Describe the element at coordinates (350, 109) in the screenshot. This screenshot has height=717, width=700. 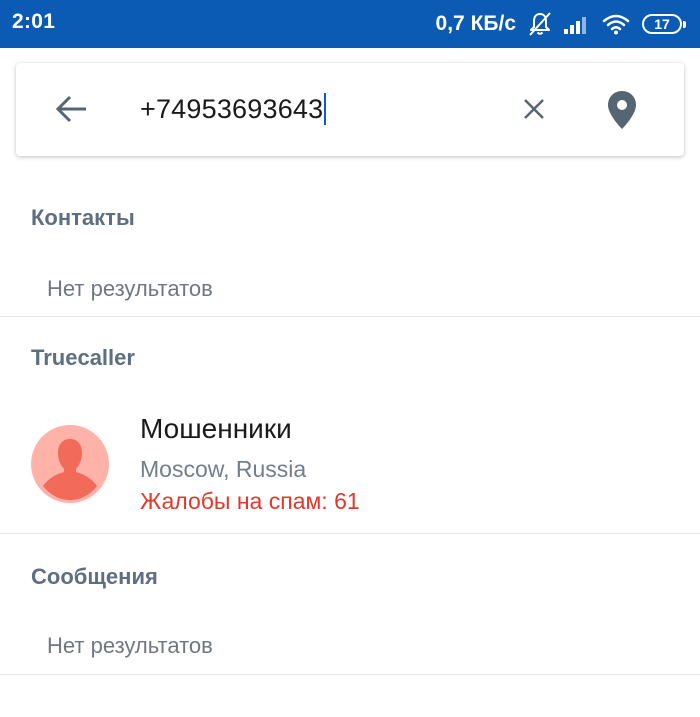
I see `search-bar: +74953693643` at that location.